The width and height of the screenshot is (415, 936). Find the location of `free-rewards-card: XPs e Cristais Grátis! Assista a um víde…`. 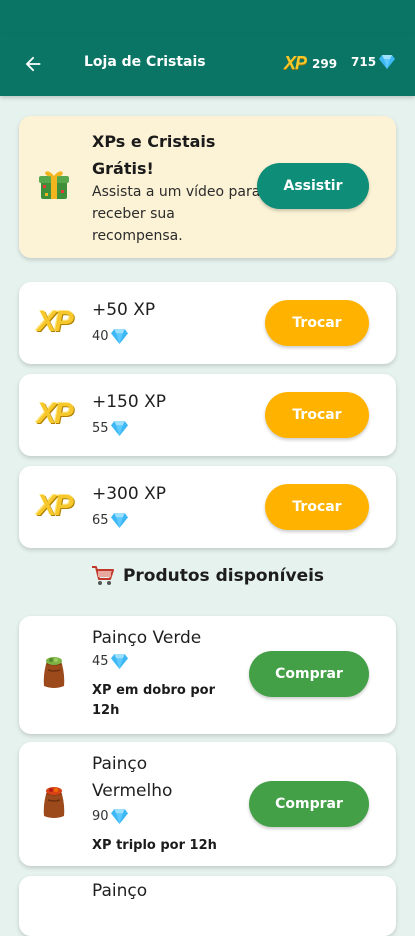

free-rewards-card: XPs e Cristais Grátis! Assista a um víde… is located at coordinates (207, 187).